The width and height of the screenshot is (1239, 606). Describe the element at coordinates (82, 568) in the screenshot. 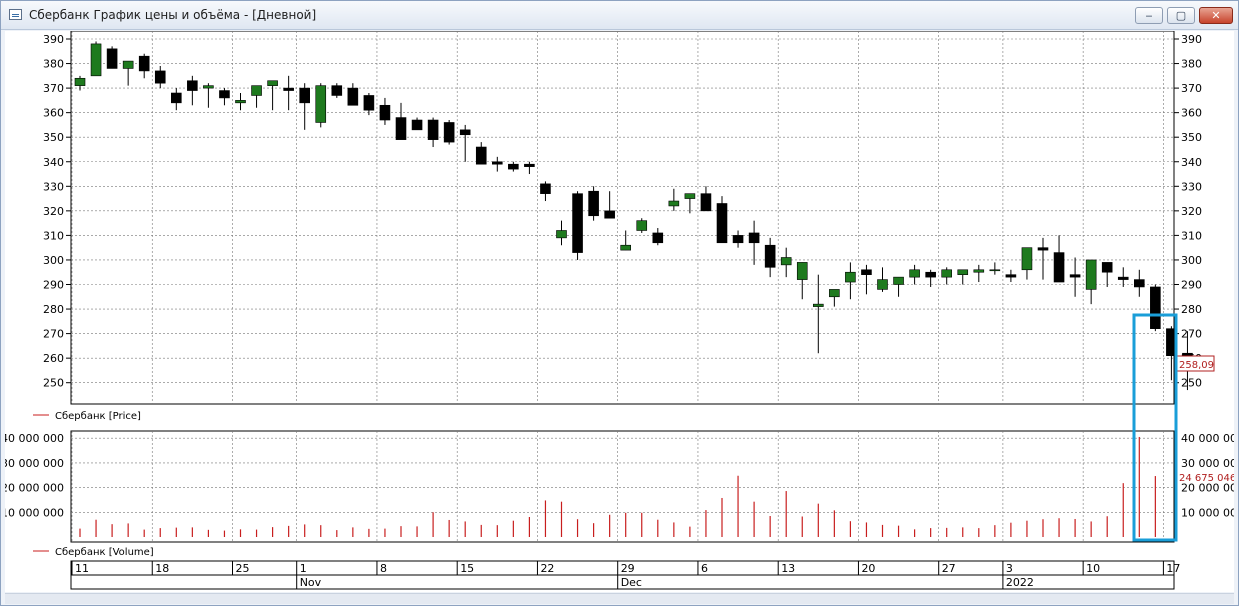

I see `x-day-label: 11` at that location.